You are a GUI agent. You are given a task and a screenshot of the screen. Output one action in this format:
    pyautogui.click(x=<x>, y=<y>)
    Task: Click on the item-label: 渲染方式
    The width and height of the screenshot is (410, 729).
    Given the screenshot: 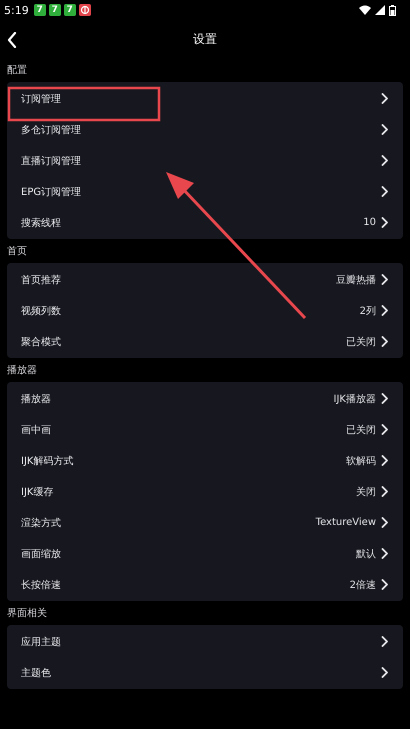 What is the action you would take?
    pyautogui.click(x=41, y=523)
    